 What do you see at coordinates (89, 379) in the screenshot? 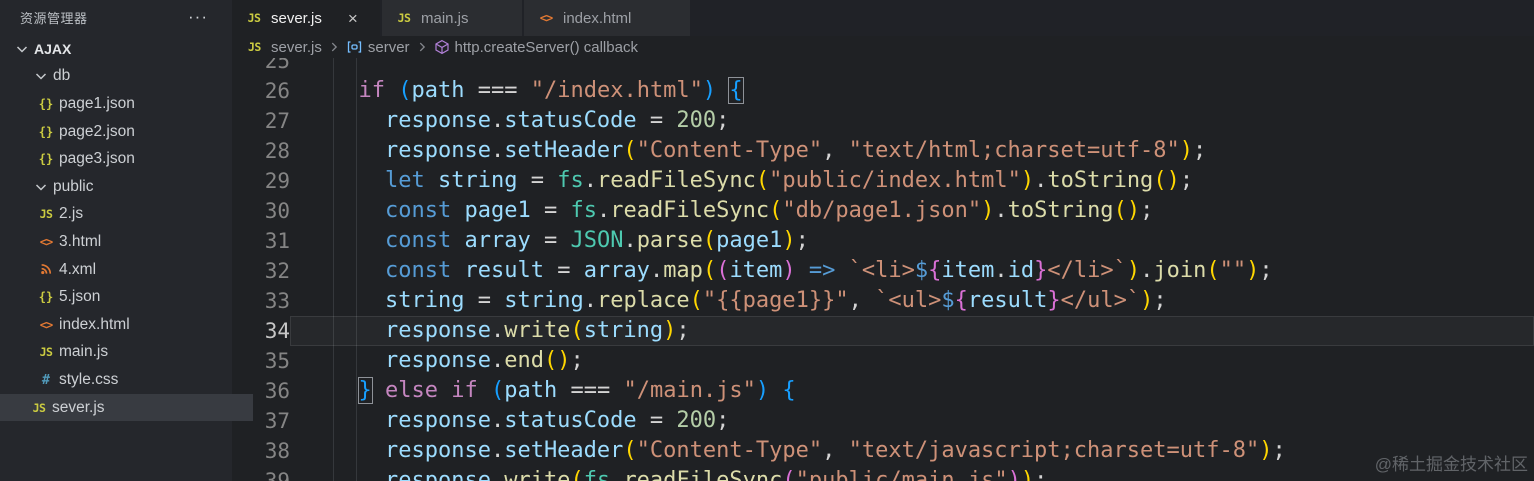
I see `tree-item-label: style.css` at bounding box center [89, 379].